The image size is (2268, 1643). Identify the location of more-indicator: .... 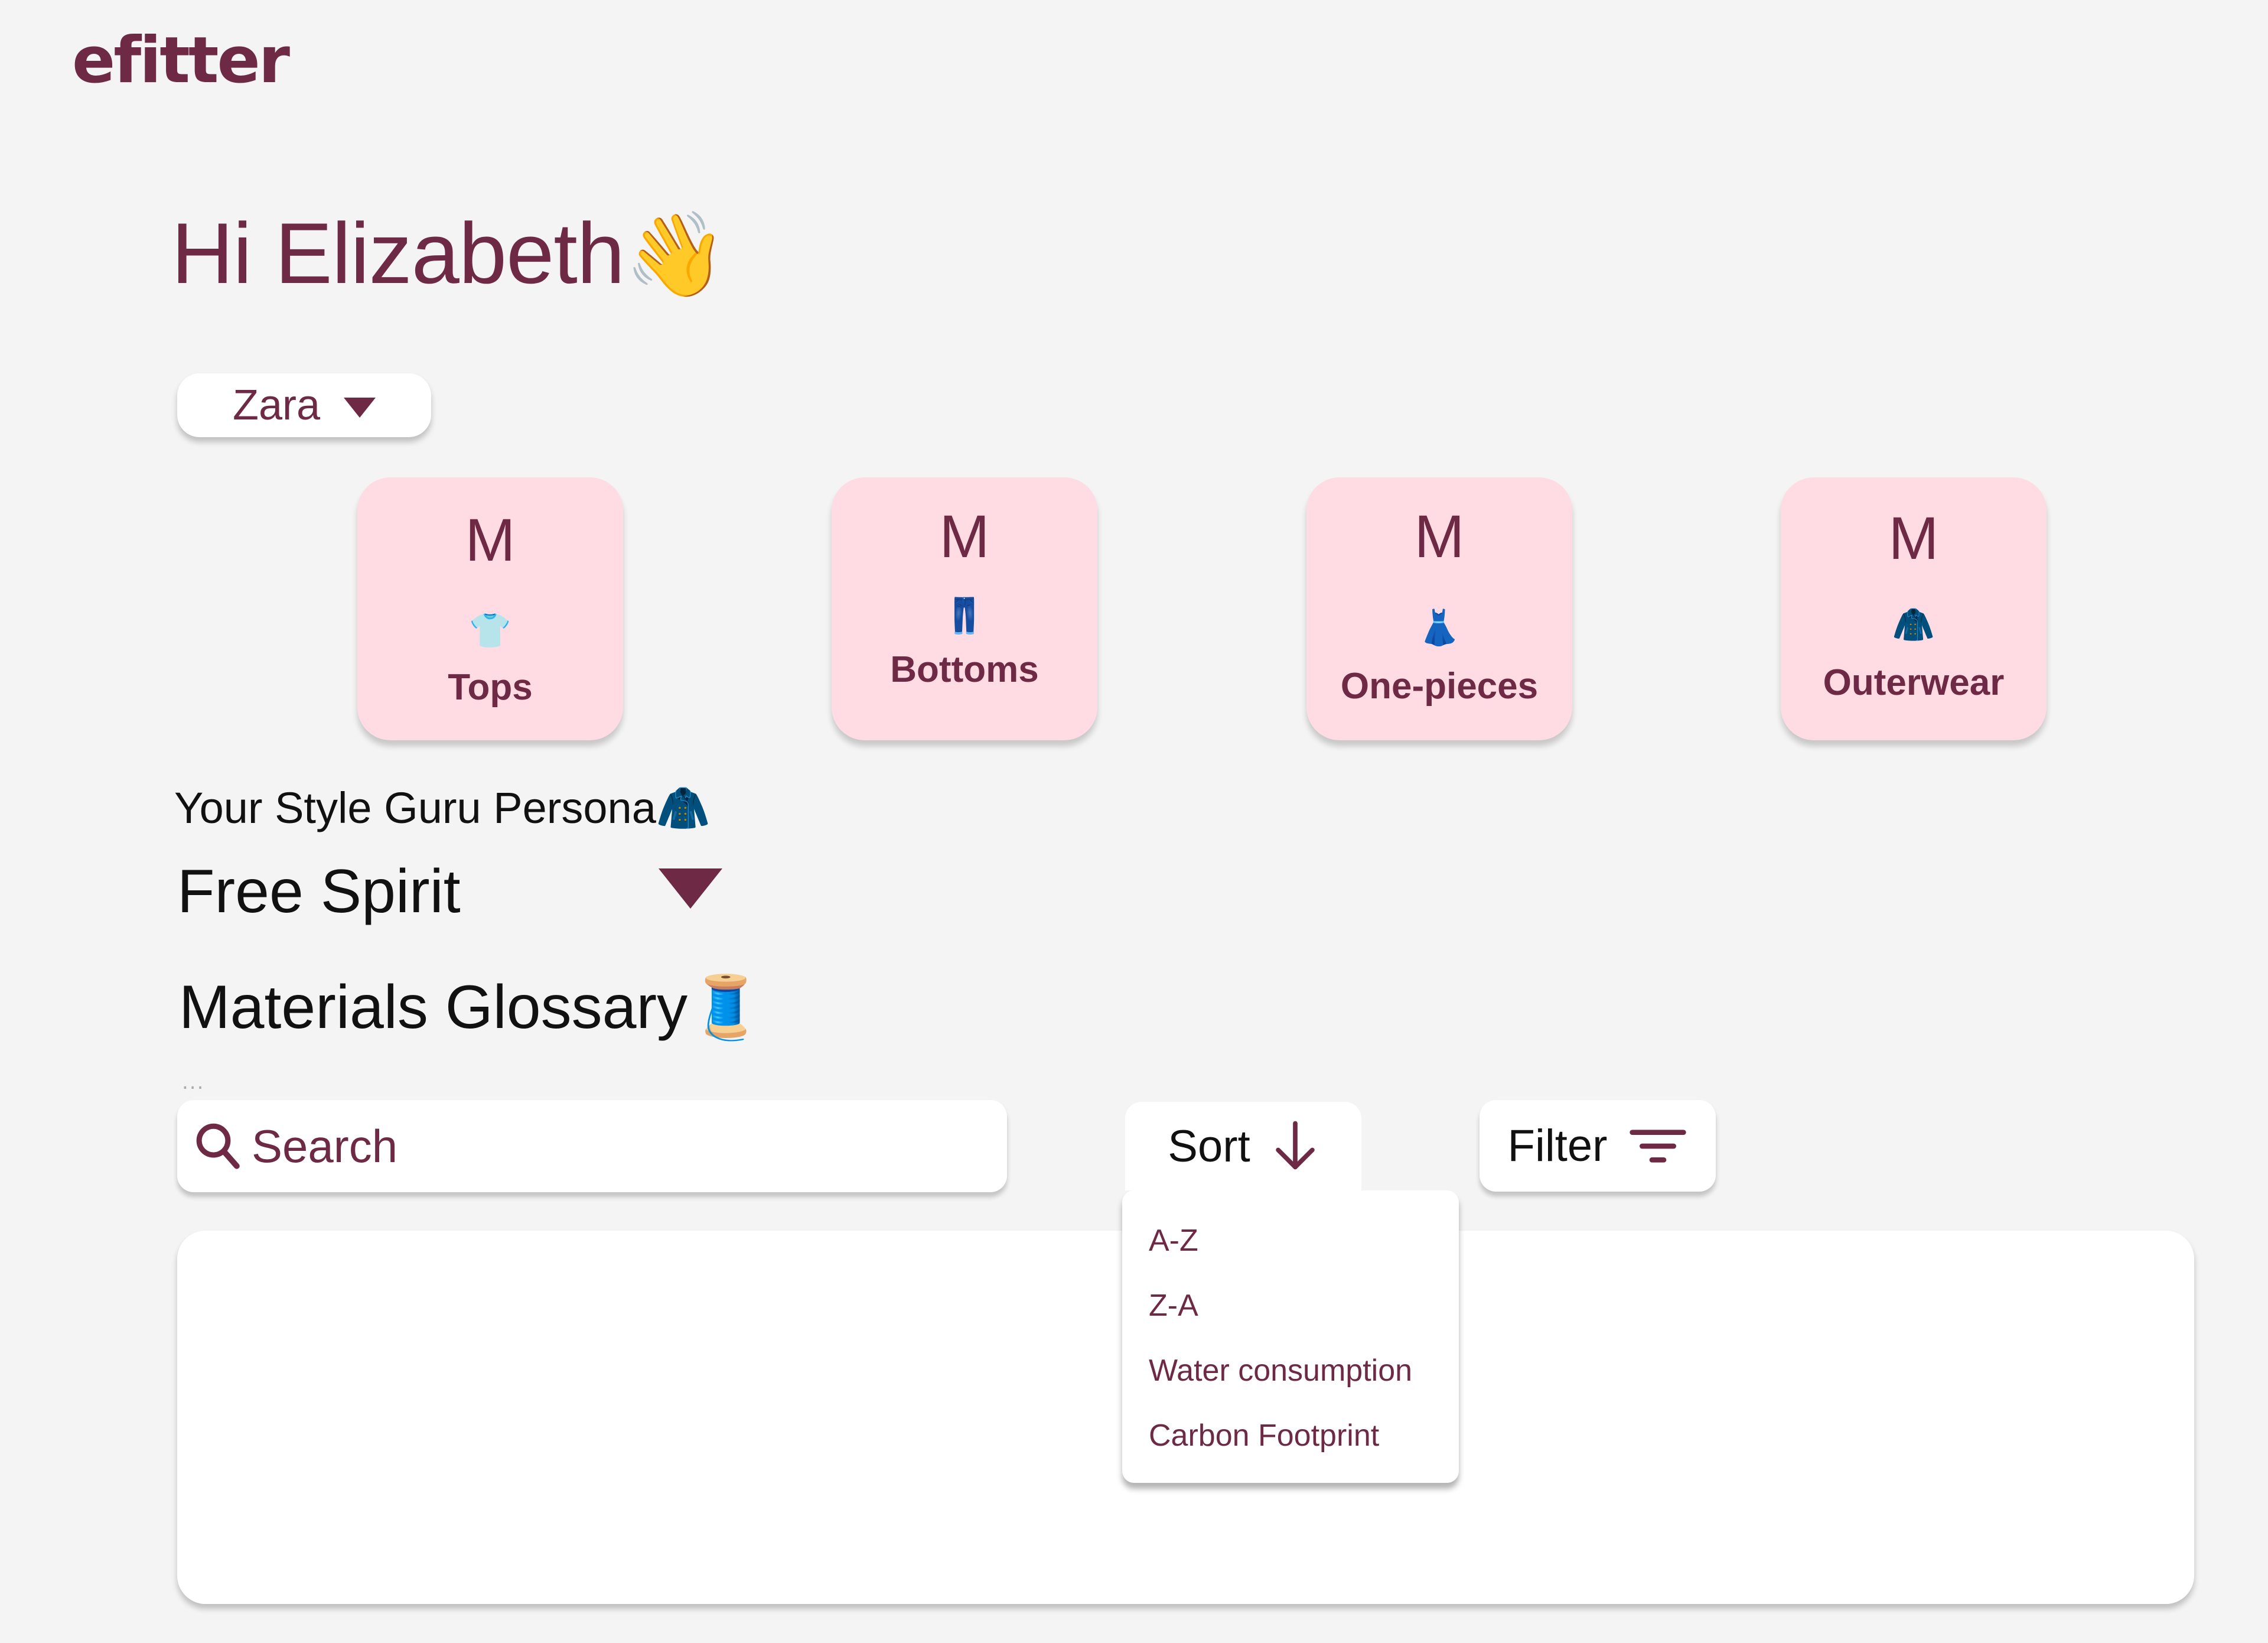
(193, 1083).